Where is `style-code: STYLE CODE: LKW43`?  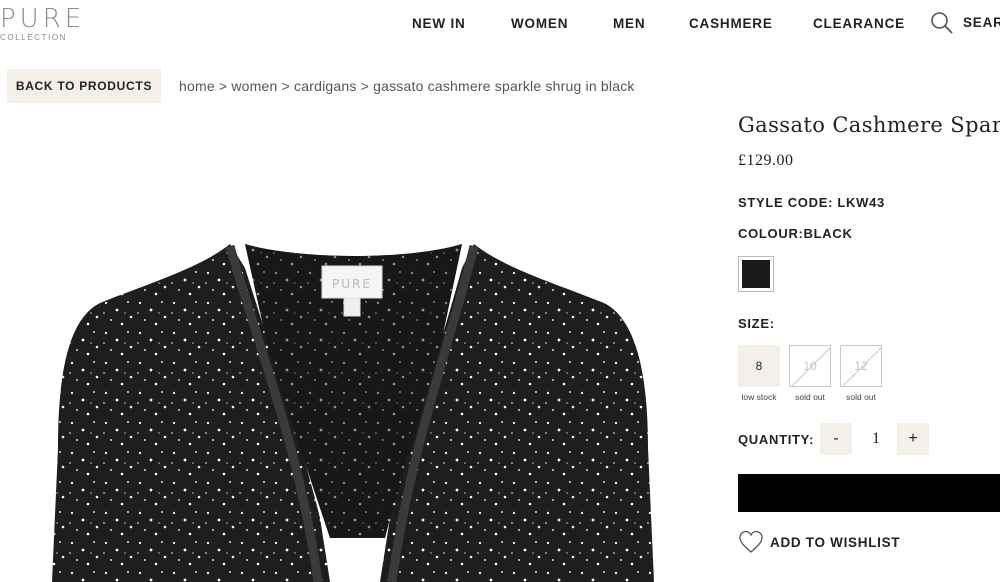 style-code: STYLE CODE: LKW43 is located at coordinates (811, 202).